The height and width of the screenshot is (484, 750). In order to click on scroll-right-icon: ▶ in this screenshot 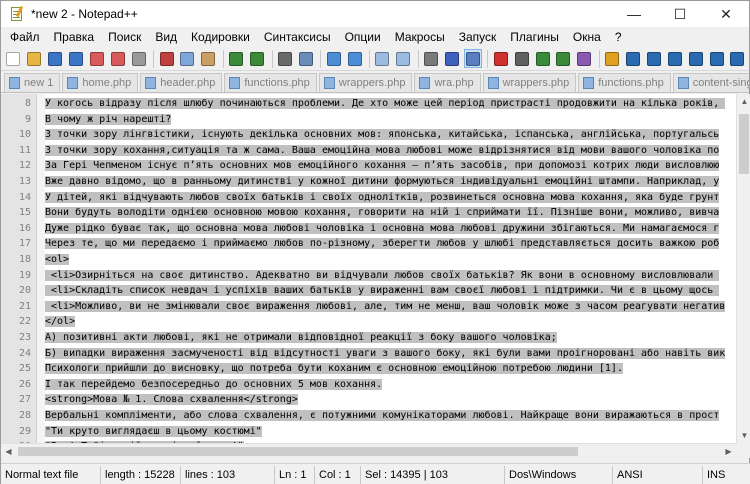, I will do `click(728, 451)`.